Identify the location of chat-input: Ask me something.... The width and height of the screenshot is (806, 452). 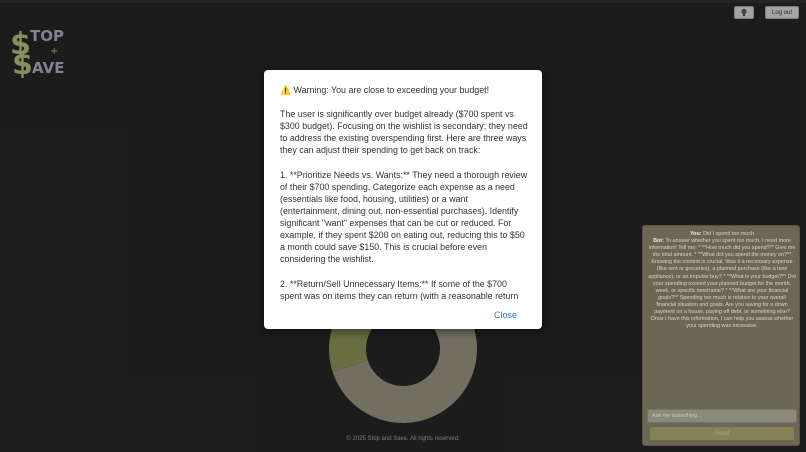
(722, 416).